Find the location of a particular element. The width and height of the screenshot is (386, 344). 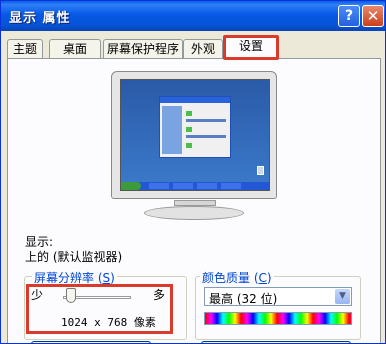

preview-window is located at coordinates (195, 127).